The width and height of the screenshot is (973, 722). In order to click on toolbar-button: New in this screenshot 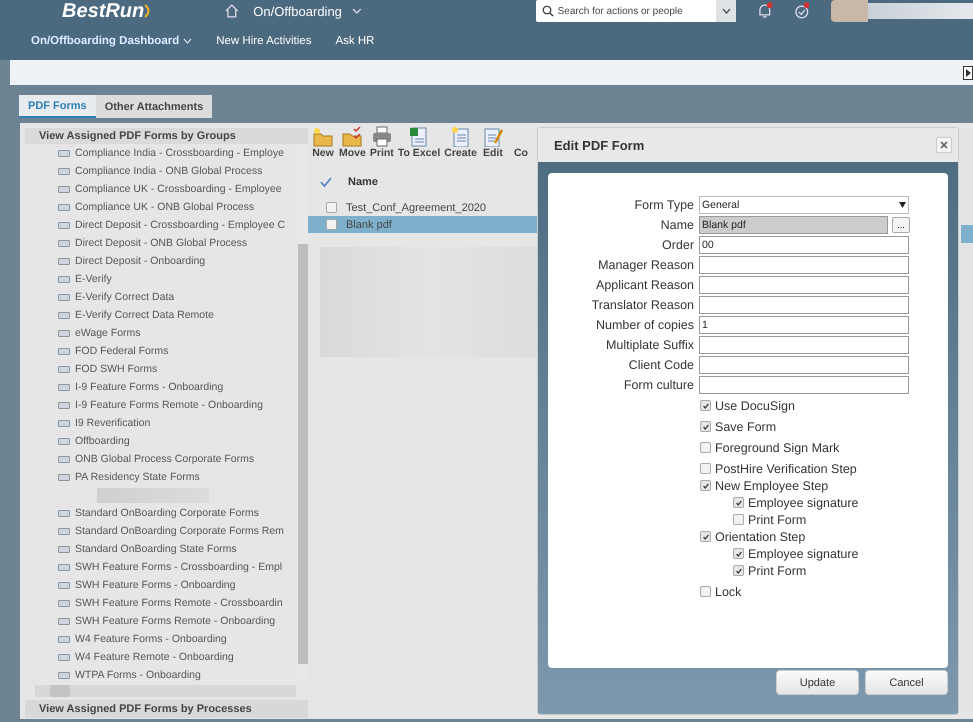, I will do `click(323, 142)`.